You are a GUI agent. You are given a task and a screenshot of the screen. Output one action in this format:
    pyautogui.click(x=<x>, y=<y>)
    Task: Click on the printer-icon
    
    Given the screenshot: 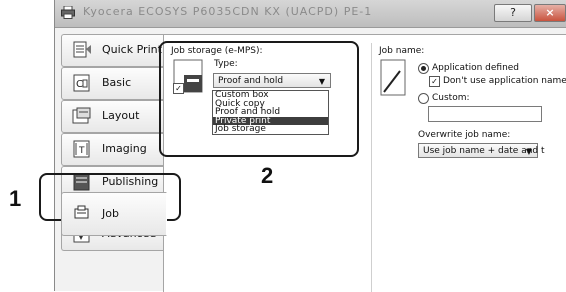 What is the action you would take?
    pyautogui.click(x=68, y=12)
    